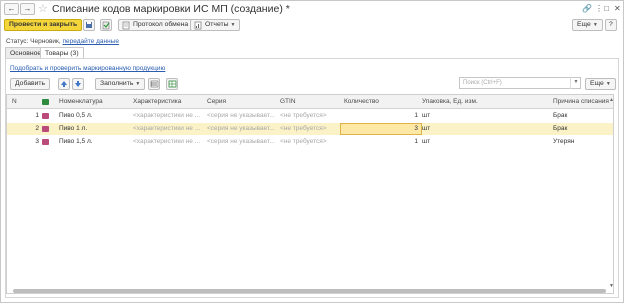 This screenshot has width=624, height=303. I want to click on more-actions-label: Еще, so click(584, 24).